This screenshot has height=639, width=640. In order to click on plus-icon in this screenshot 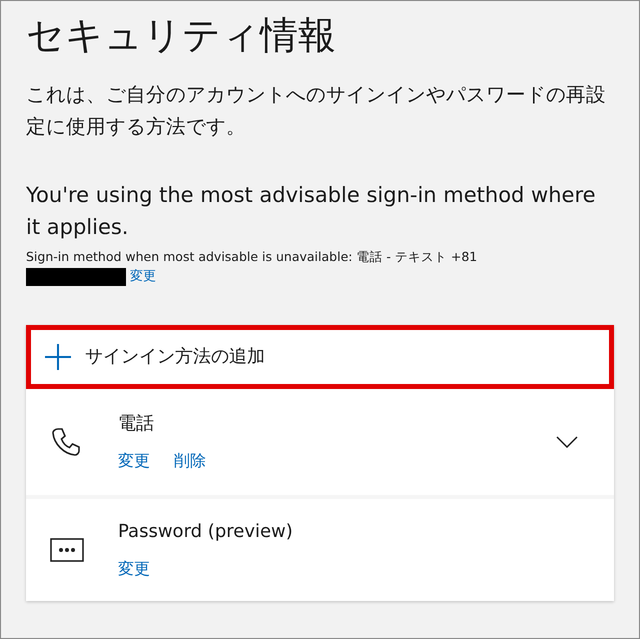, I will do `click(58, 357)`.